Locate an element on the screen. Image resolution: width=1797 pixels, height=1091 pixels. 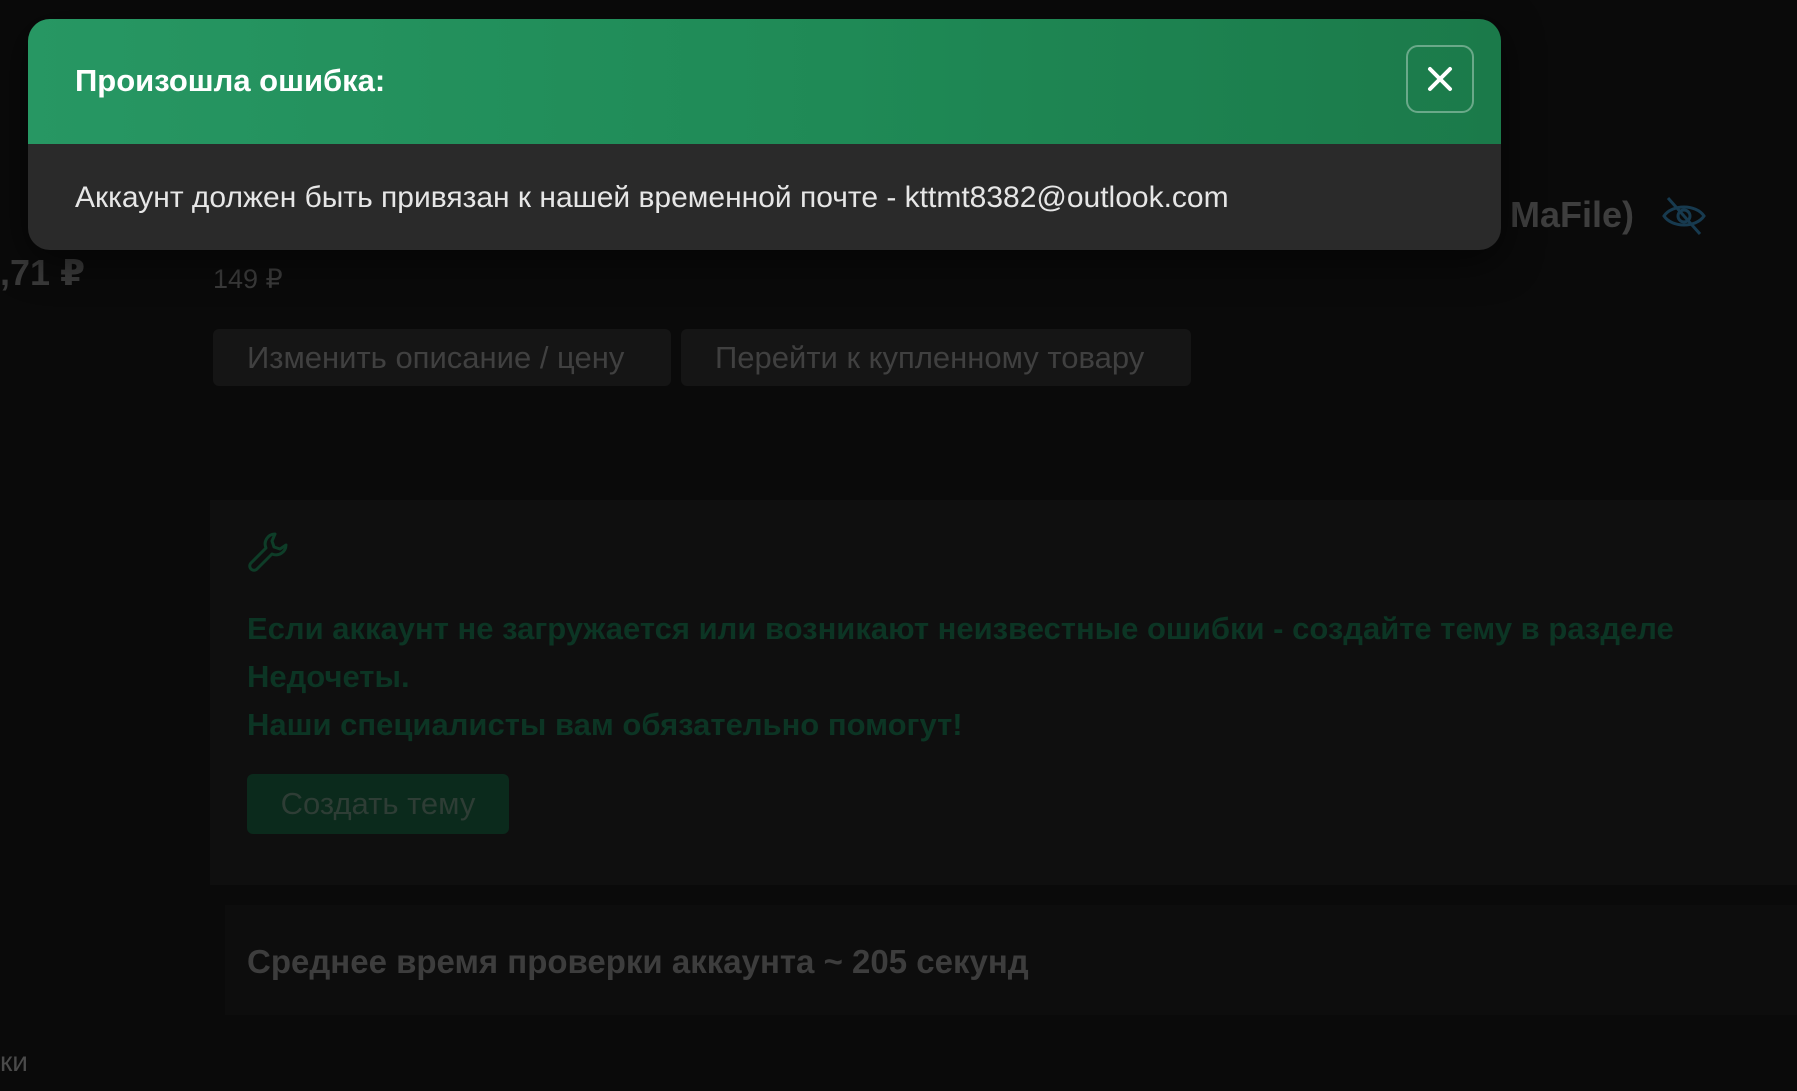
left-bottom-fragment: ки is located at coordinates (14, 1061).